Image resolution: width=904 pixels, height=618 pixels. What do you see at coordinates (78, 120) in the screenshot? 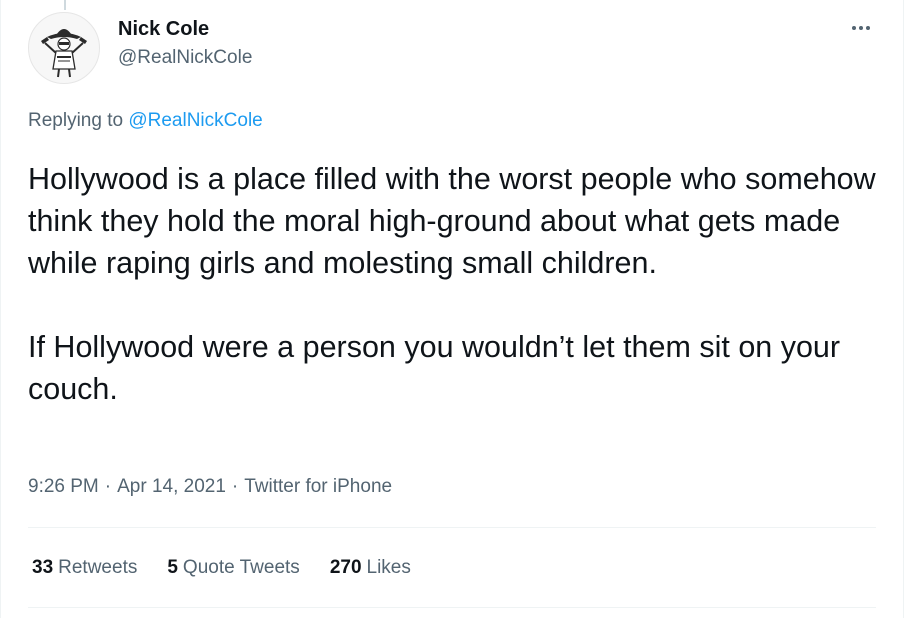
I see `replying-to-prefix: Replying to` at bounding box center [78, 120].